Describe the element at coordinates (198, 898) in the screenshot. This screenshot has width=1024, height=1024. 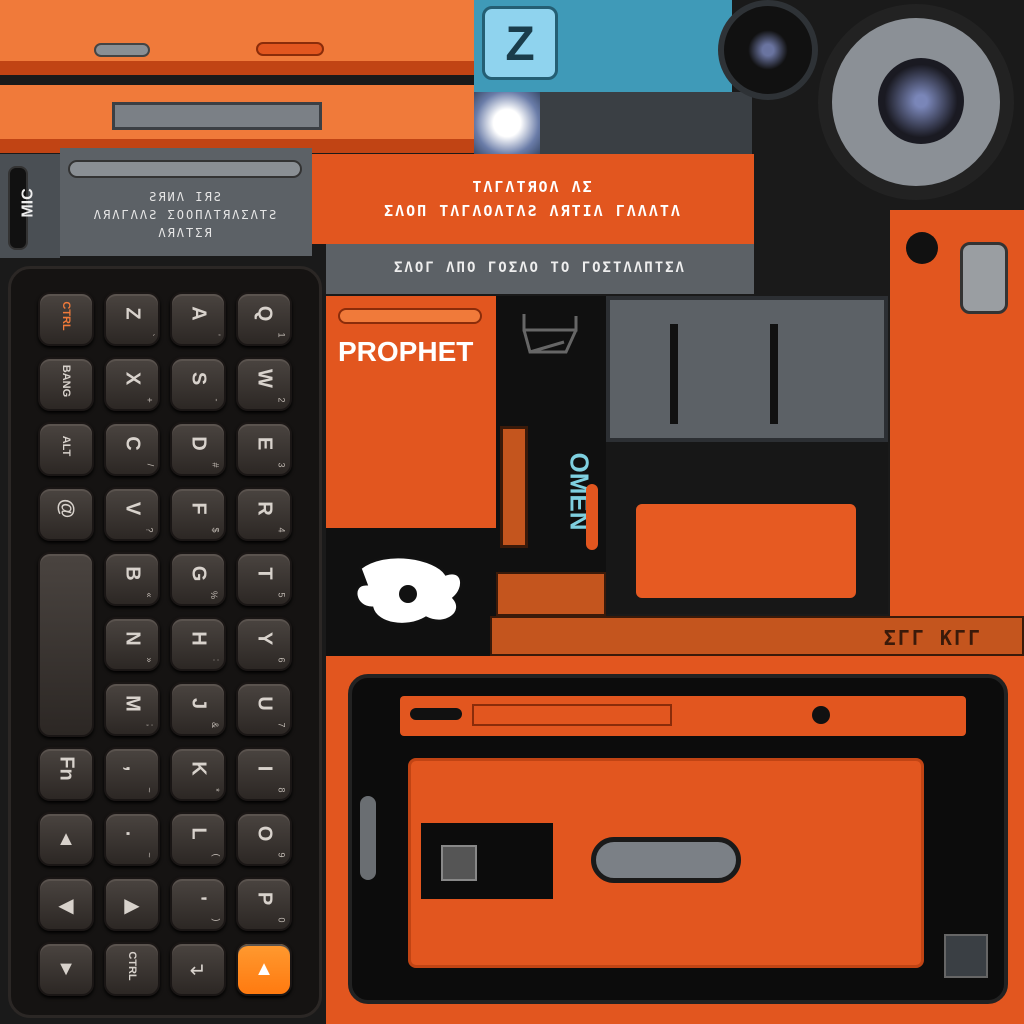
I see `key-label: '` at that location.